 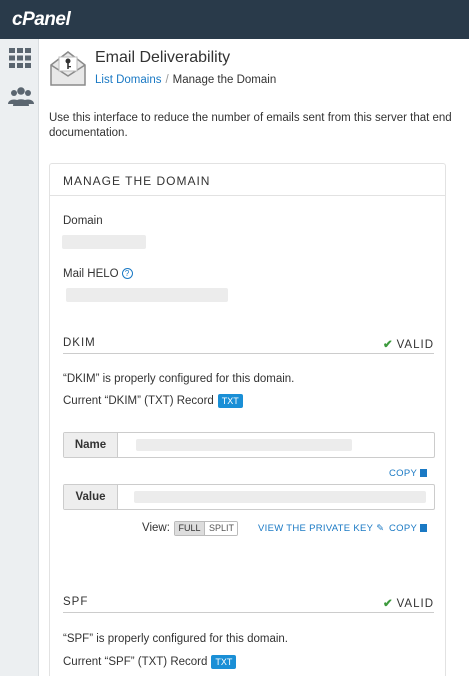 What do you see at coordinates (316, 528) in the screenshot?
I see `private-key-label: VIEW THE PRIVATE KEY` at bounding box center [316, 528].